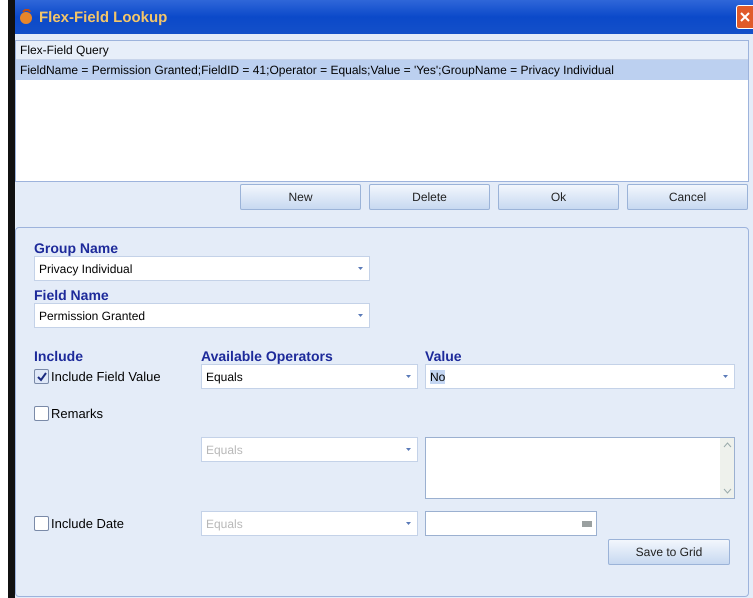 The width and height of the screenshot is (753, 598). I want to click on field-label: Field Name, so click(72, 295).